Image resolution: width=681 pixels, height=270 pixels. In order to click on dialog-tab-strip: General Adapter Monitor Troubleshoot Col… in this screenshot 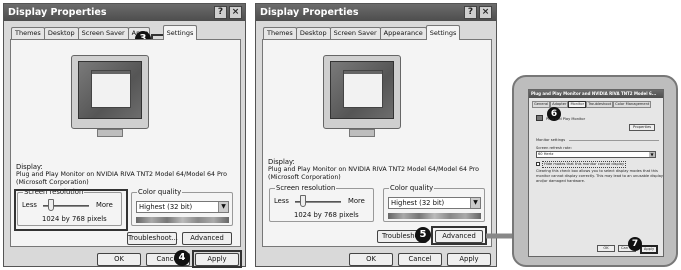, I will do `click(592, 104)`.